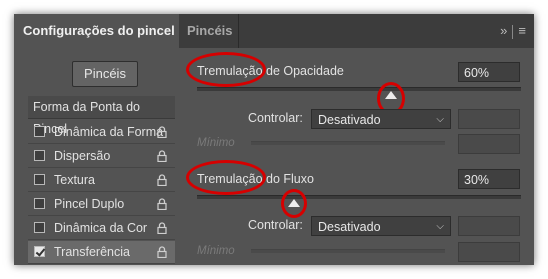 The image size is (548, 279). I want to click on opacity-control-select-value: Desativado, so click(349, 120).